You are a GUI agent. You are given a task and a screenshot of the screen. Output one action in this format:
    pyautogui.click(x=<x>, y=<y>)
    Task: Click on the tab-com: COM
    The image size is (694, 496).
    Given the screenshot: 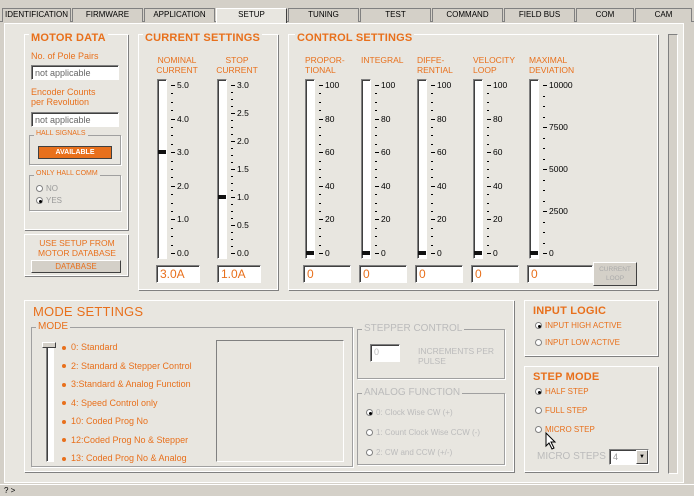 What is the action you would take?
    pyautogui.click(x=605, y=15)
    